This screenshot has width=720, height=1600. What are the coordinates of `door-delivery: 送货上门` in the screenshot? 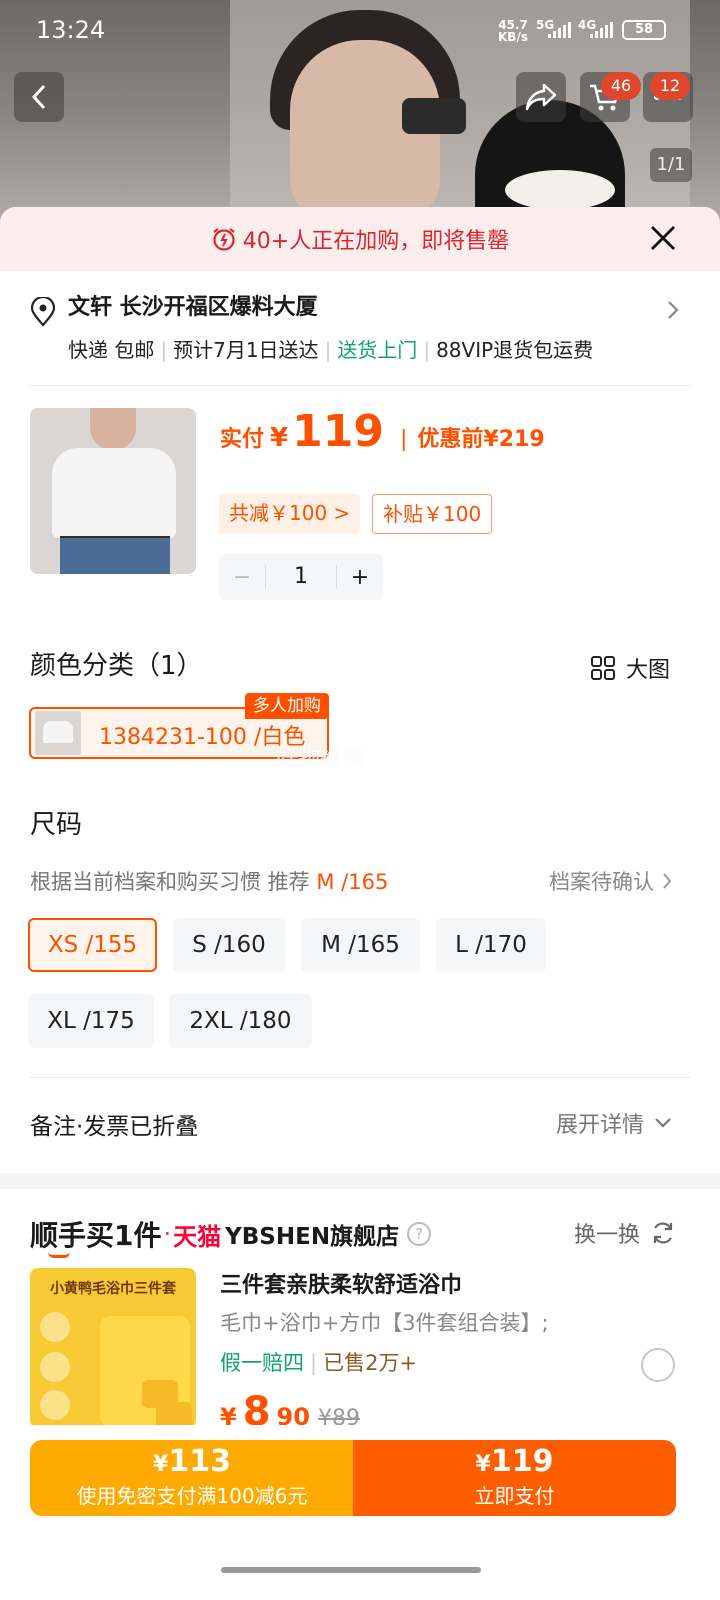 It's located at (377, 350).